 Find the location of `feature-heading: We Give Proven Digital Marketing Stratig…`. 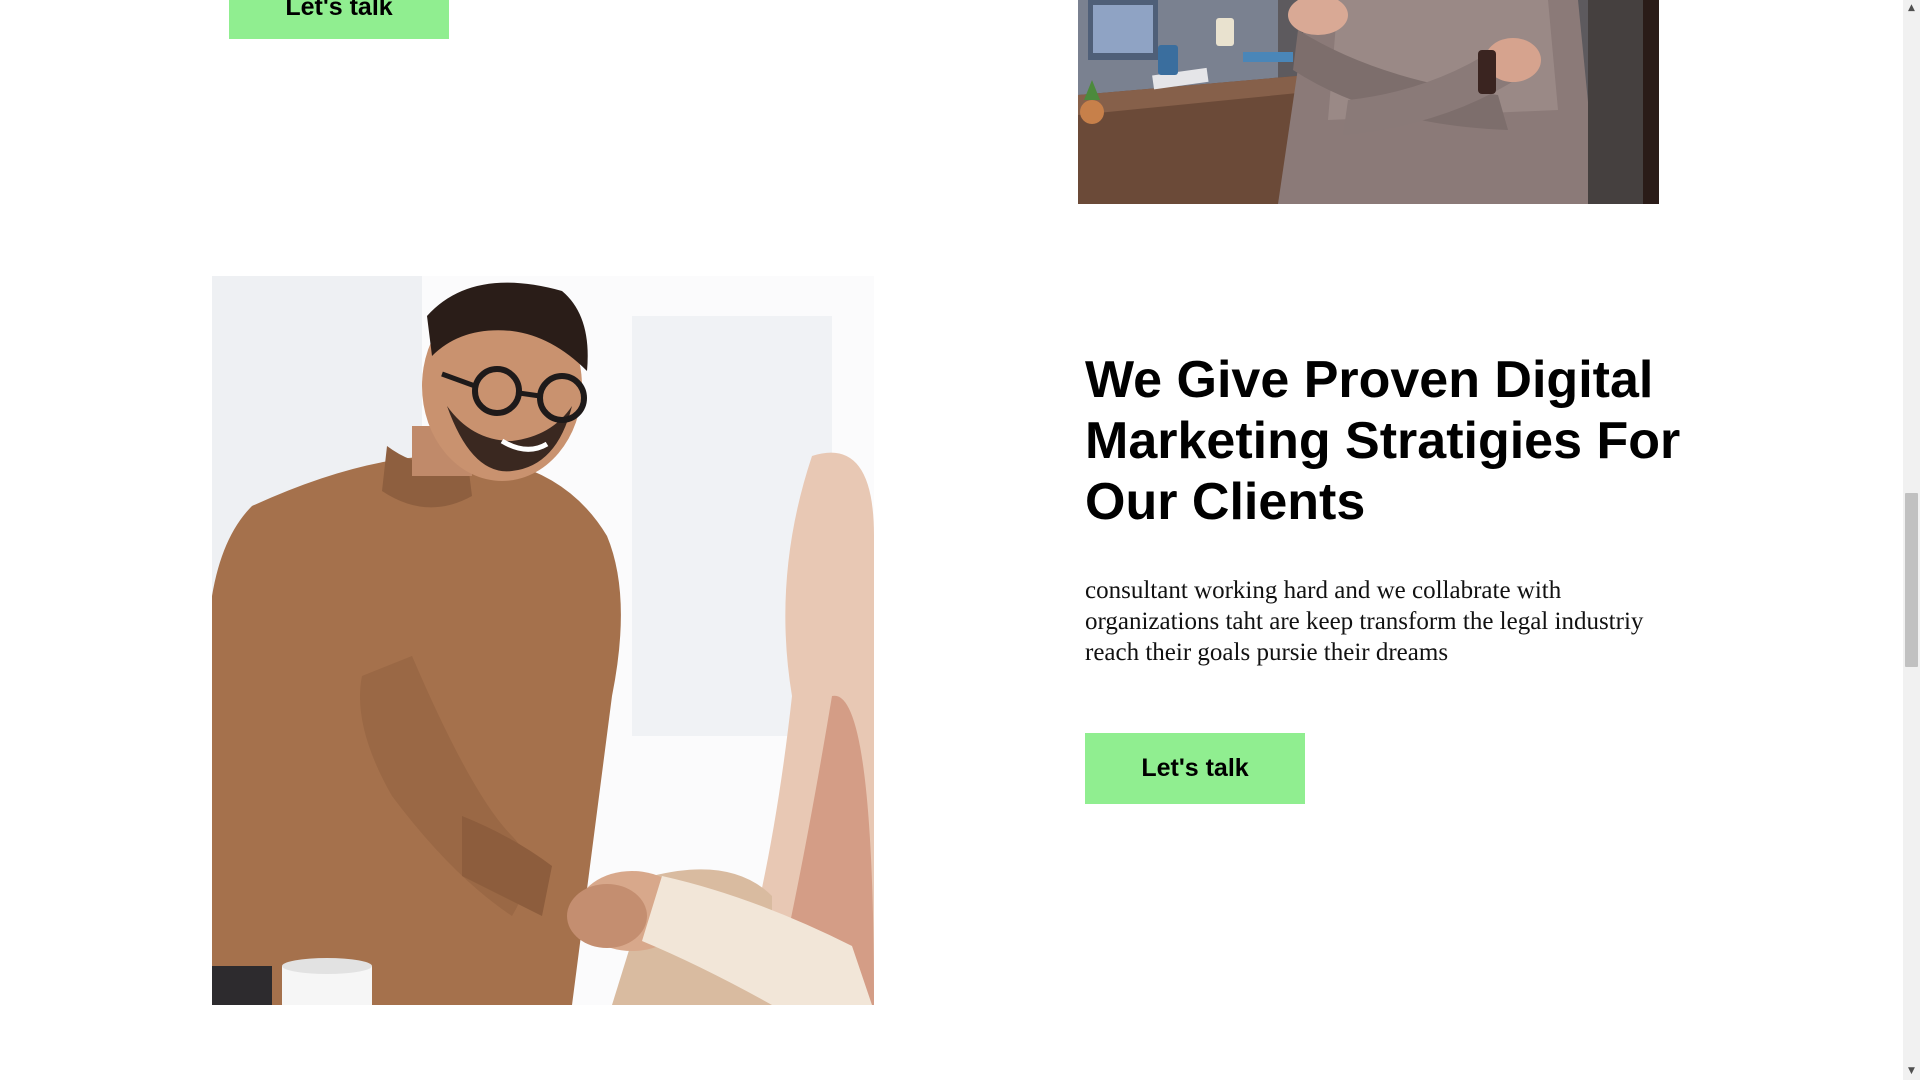

feature-heading: We Give Proven Digital Marketing Stratig… is located at coordinates (1383, 441).